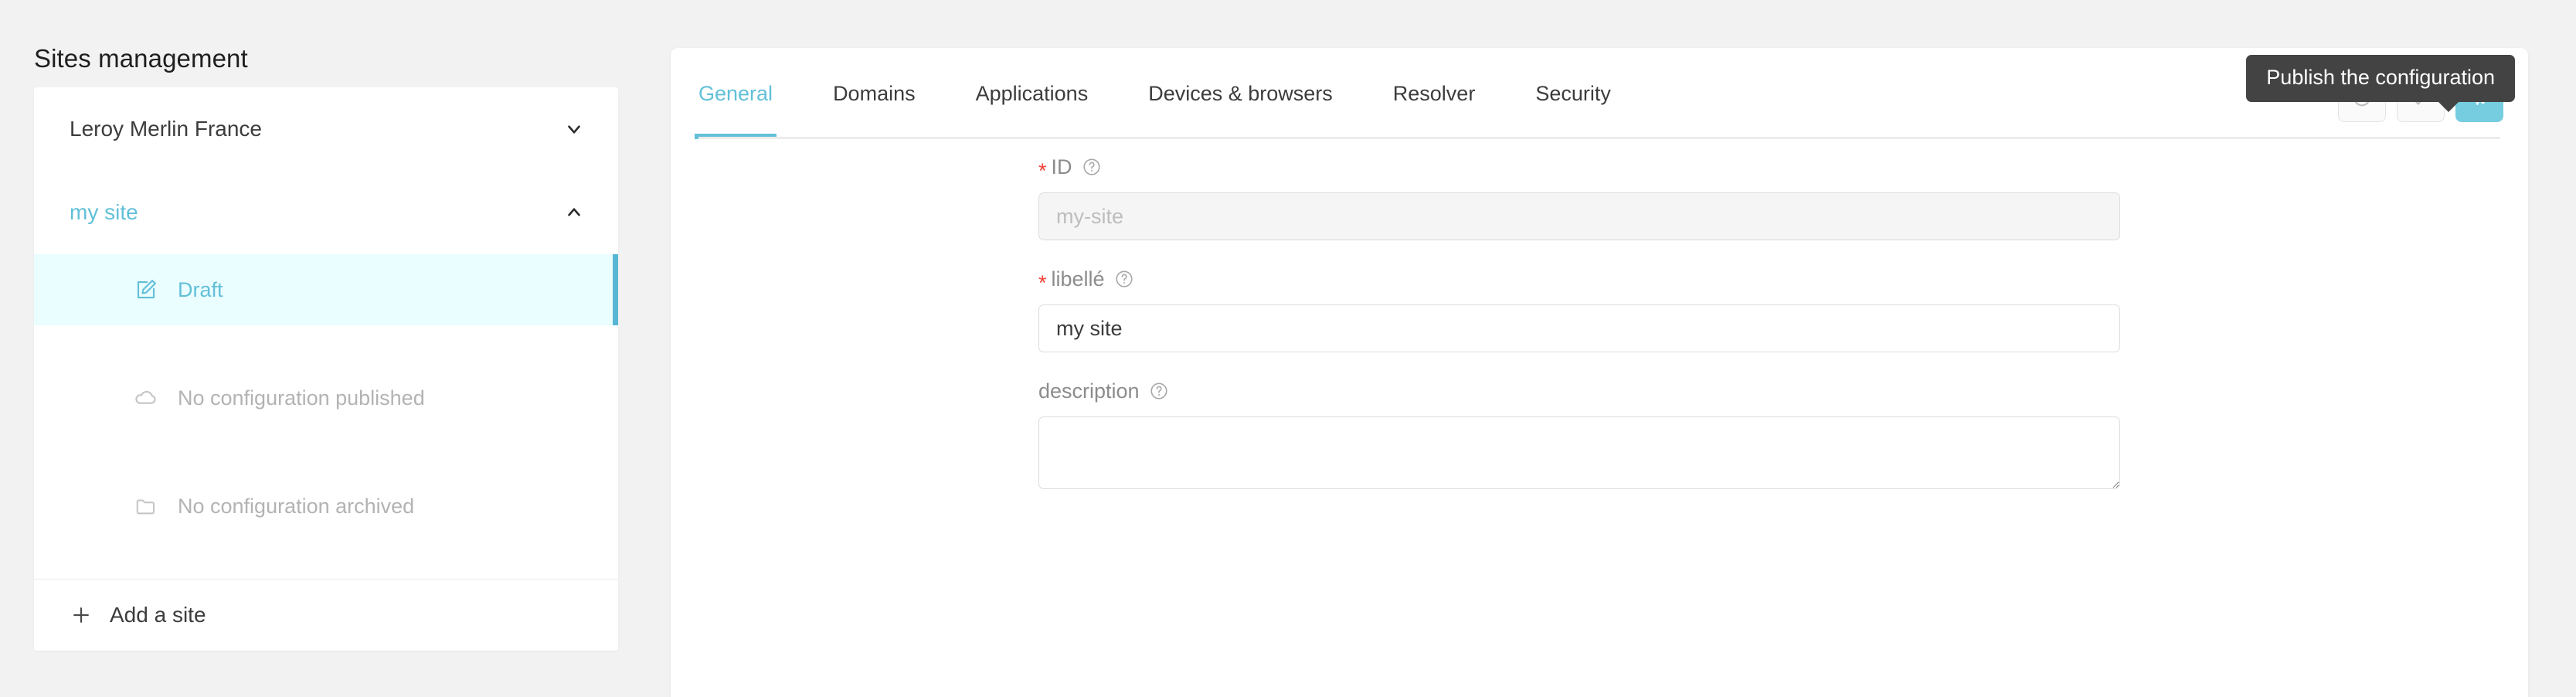 Image resolution: width=2576 pixels, height=697 pixels. I want to click on sidebar-item-archived: No configuration archived, so click(326, 506).